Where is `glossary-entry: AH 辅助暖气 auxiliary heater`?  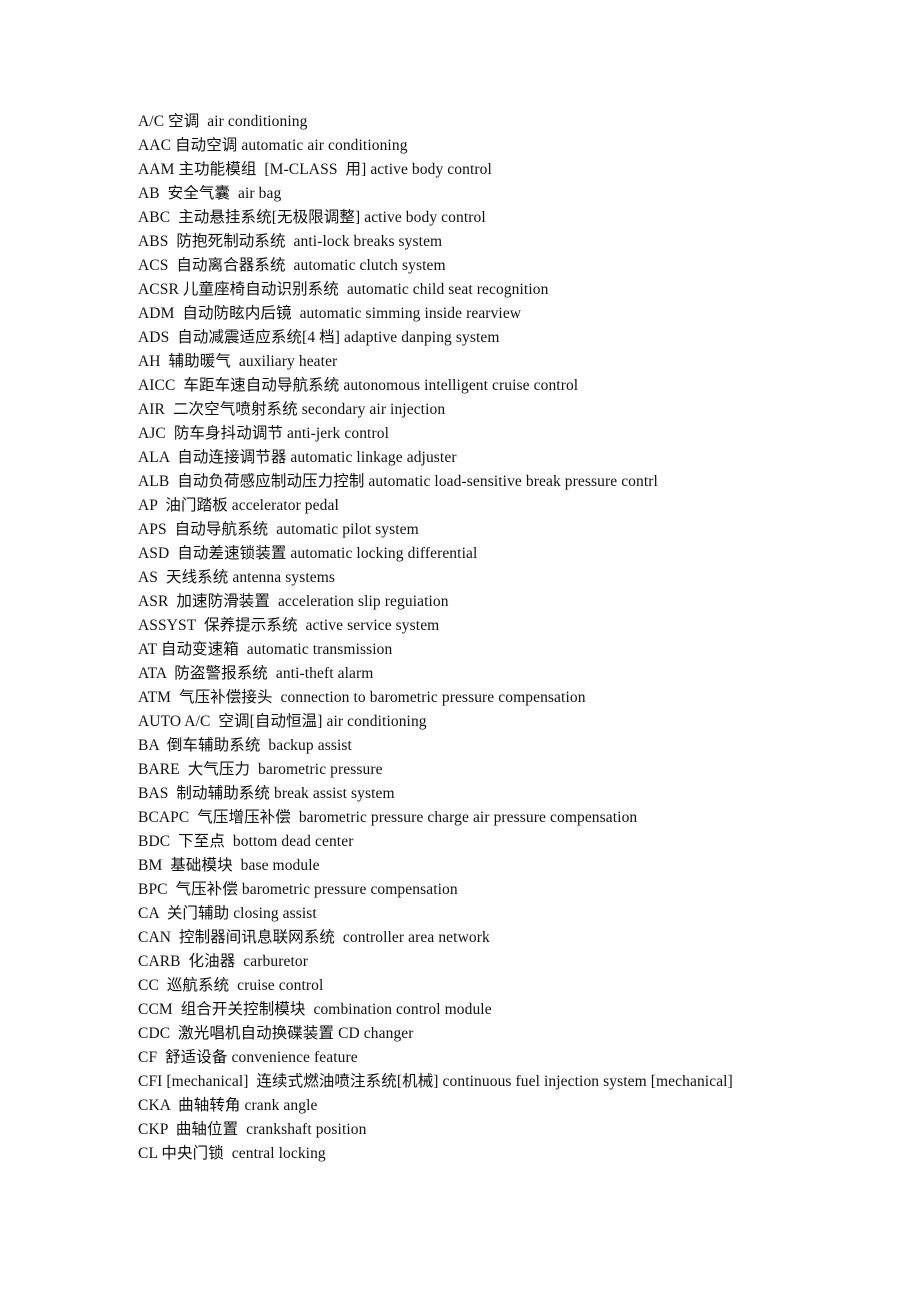 glossary-entry: AH 辅助暖气 auxiliary heater is located at coordinates (238, 361).